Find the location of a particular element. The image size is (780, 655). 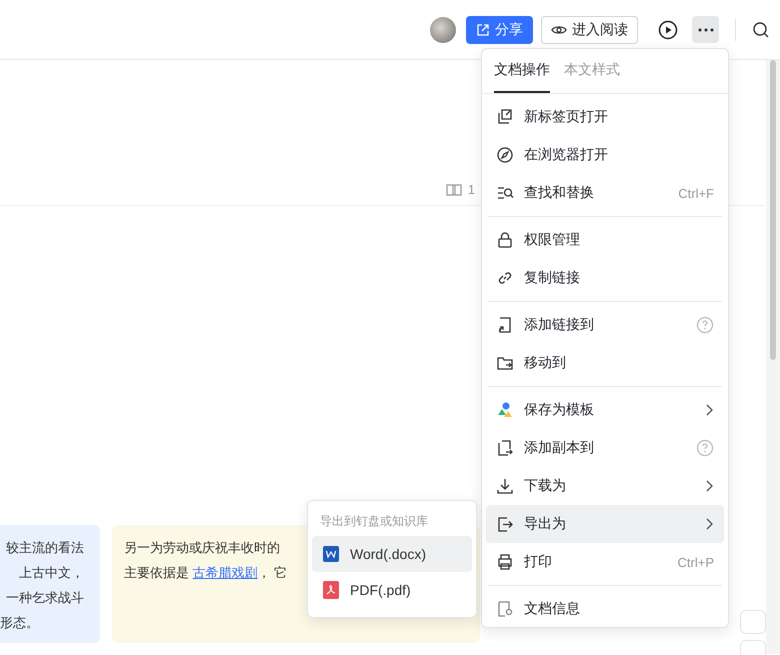

pdf-file-icon is located at coordinates (331, 590).